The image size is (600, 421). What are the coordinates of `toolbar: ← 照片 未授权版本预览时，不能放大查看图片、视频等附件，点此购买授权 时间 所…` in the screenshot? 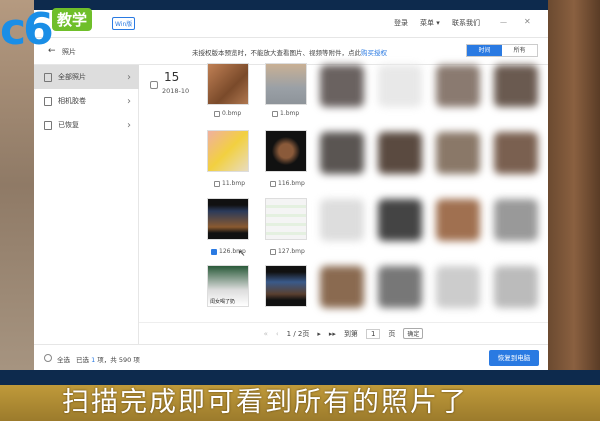 It's located at (291, 51).